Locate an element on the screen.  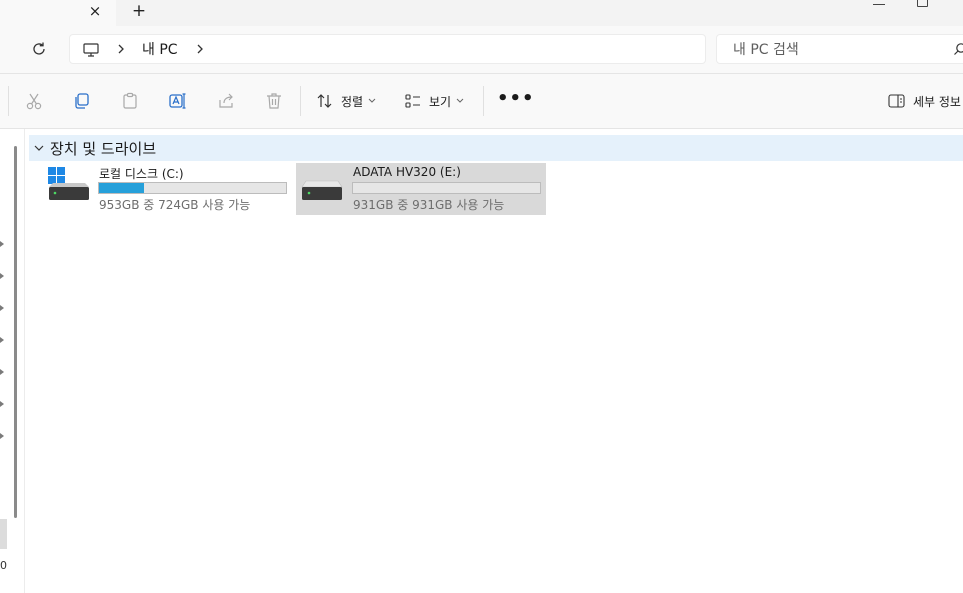
breadcrumb: 내 PC is located at coordinates (160, 50).